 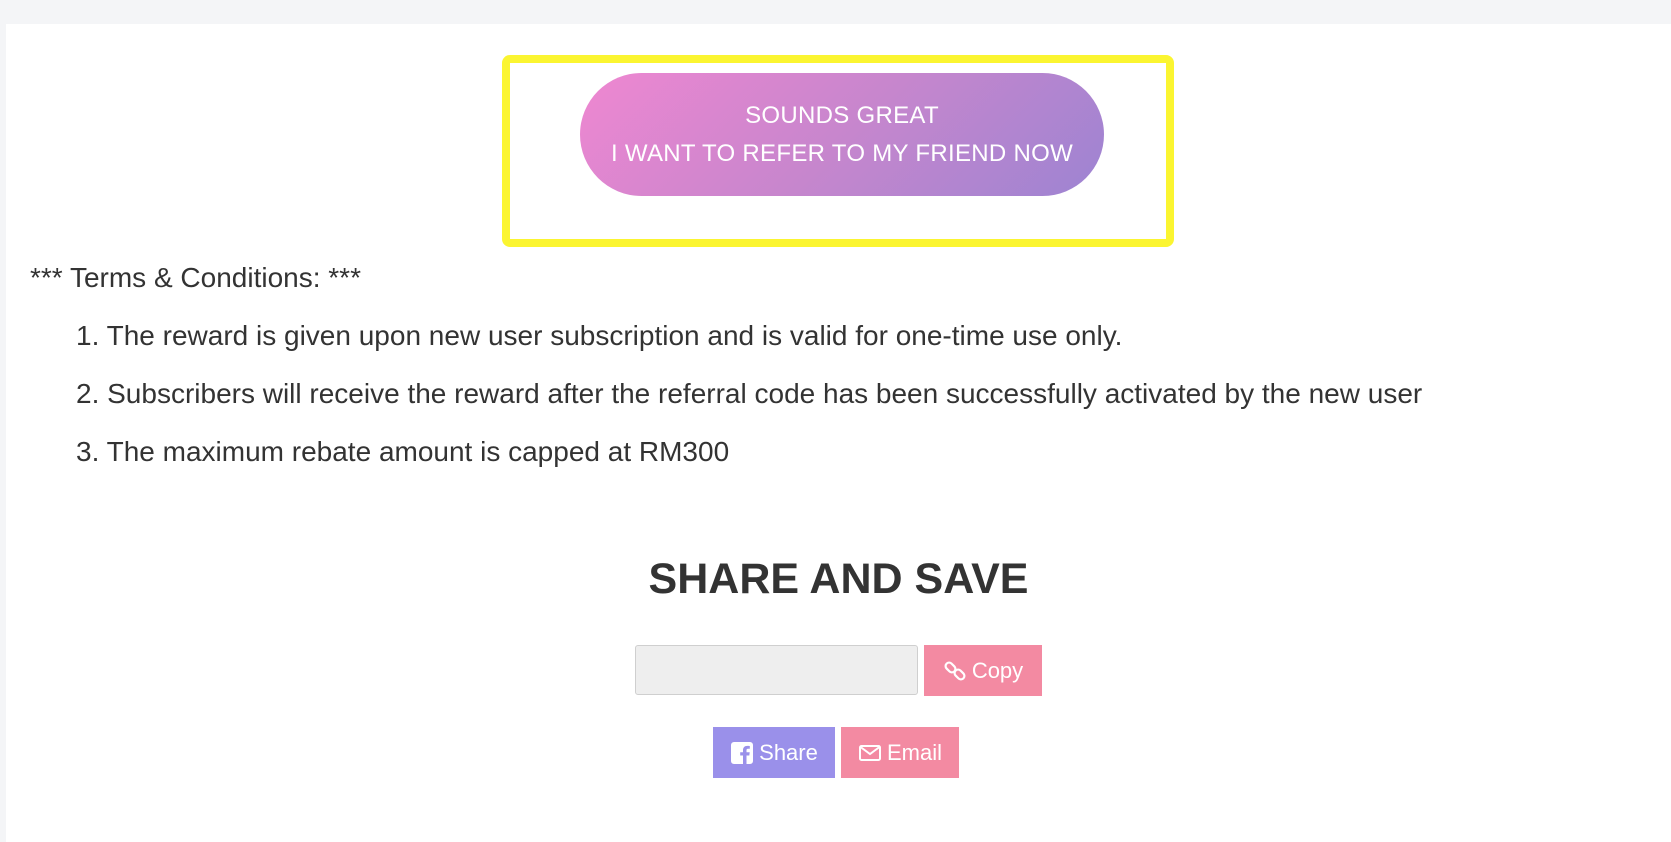 I want to click on email-share-button: Email, so click(x=900, y=752).